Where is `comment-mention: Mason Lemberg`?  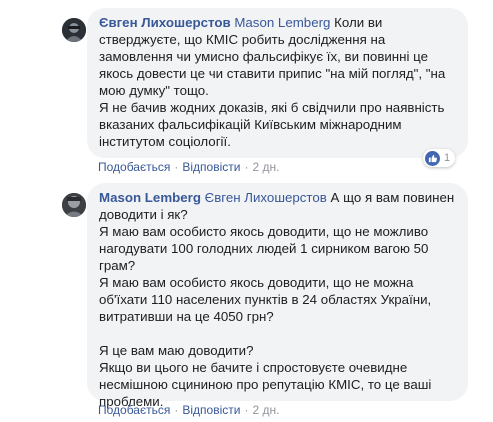 comment-mention: Mason Lemberg is located at coordinates (282, 22).